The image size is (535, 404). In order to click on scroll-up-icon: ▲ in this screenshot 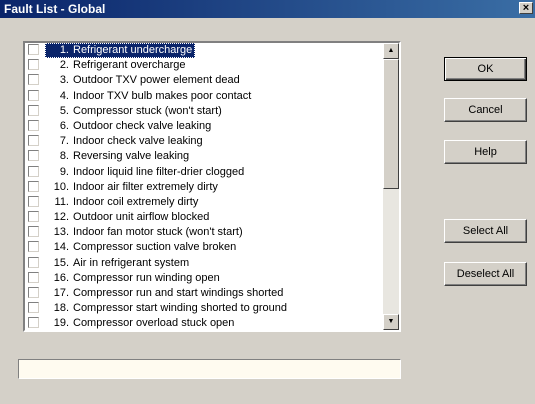, I will do `click(391, 50)`.